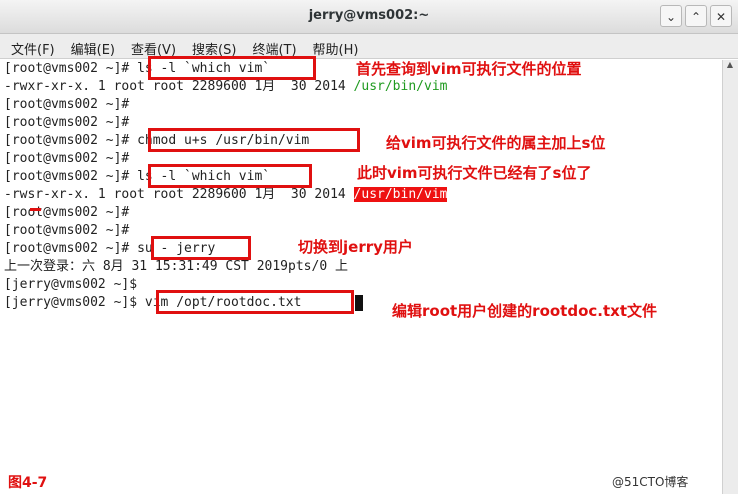  What do you see at coordinates (214, 46) in the screenshot?
I see `menu-search: 搜索(S)` at bounding box center [214, 46].